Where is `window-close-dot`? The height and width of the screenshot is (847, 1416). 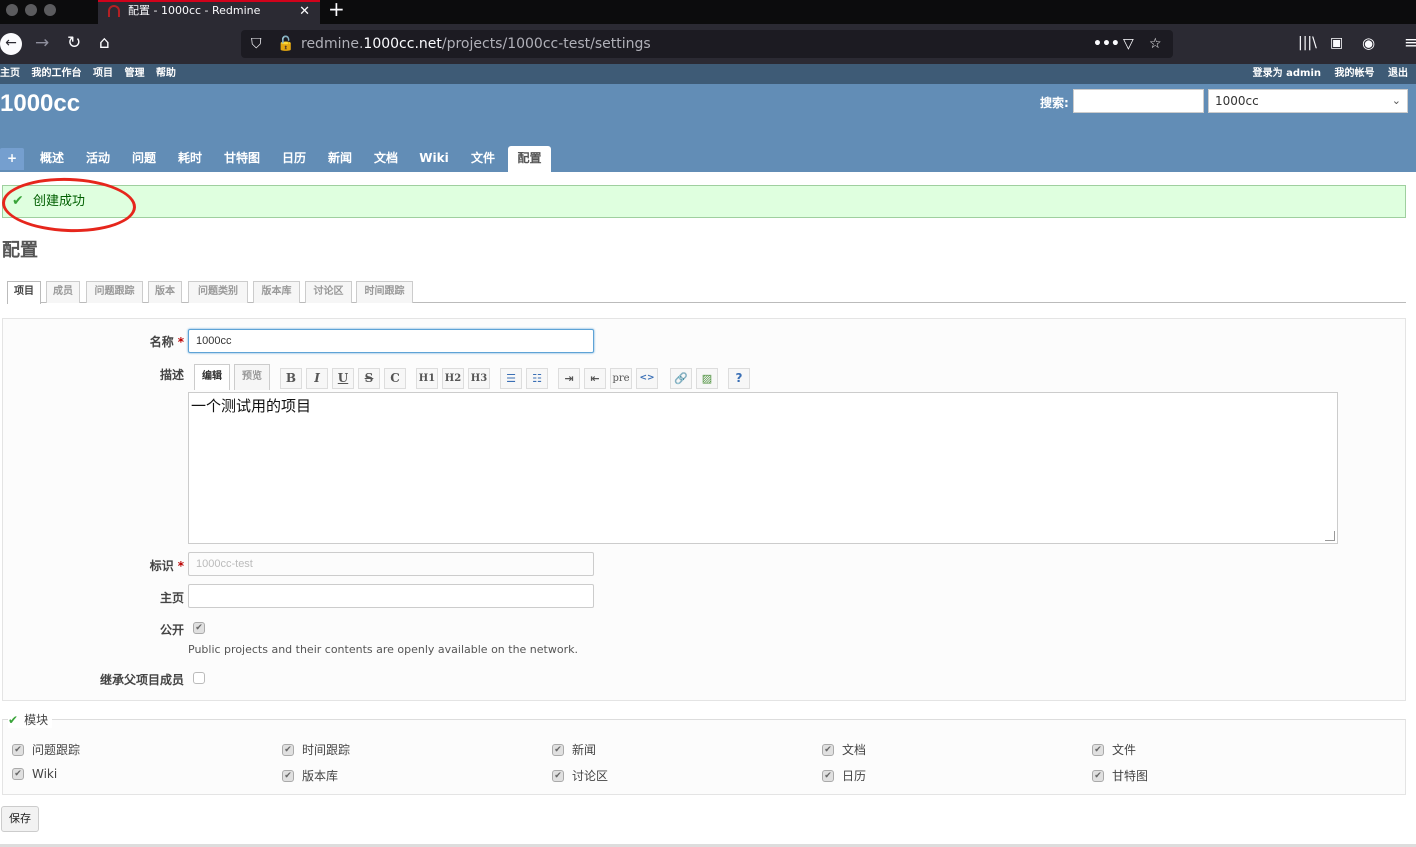
window-close-dot is located at coordinates (12, 10).